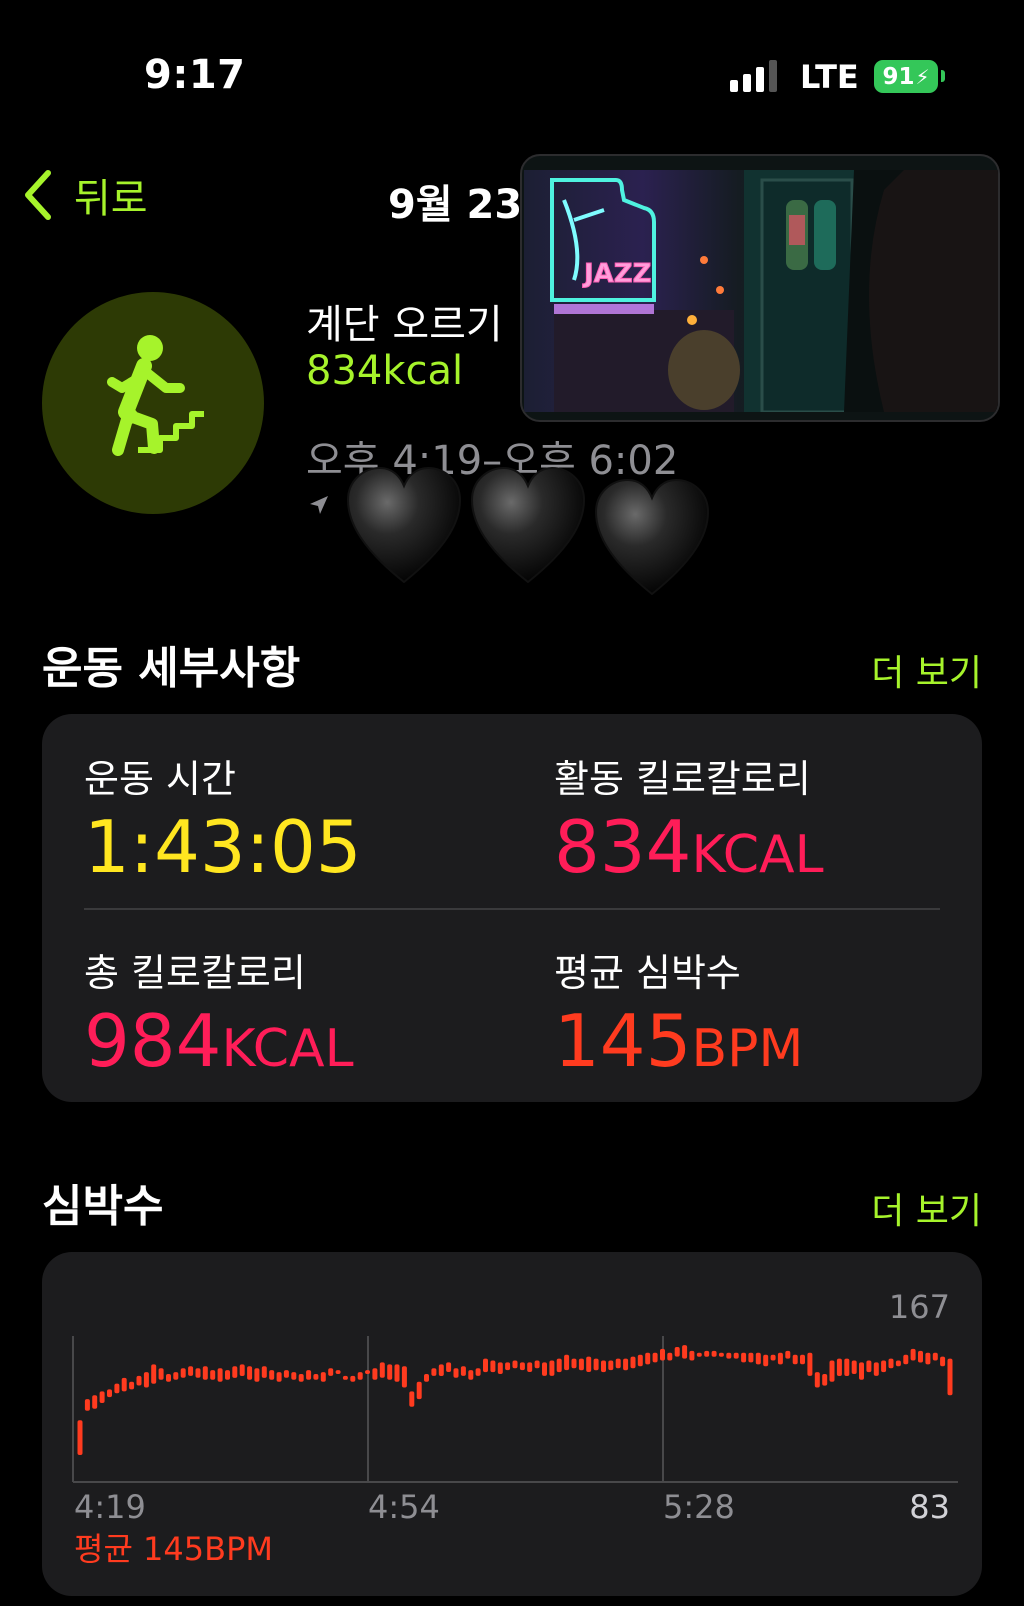  What do you see at coordinates (515, 1409) in the screenshot?
I see `heart-rate-chart` at bounding box center [515, 1409].